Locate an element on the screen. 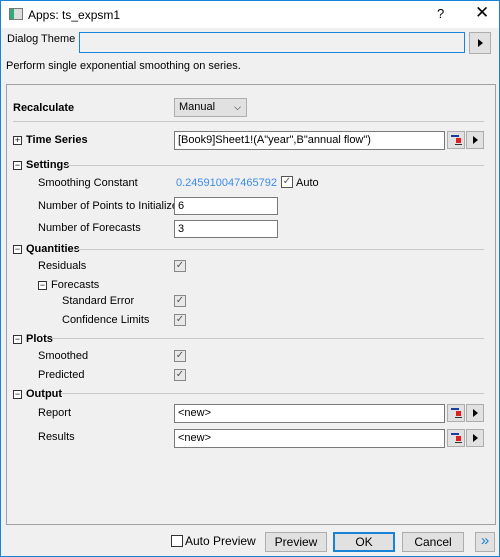 The image size is (500, 557). dialog-theme-label: Dialog Theme is located at coordinates (41, 39).